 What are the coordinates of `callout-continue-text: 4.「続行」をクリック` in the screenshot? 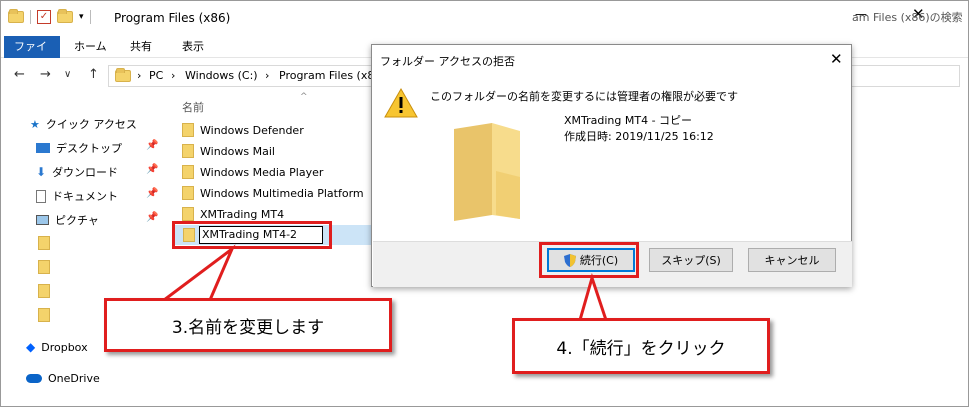 It's located at (641, 348).